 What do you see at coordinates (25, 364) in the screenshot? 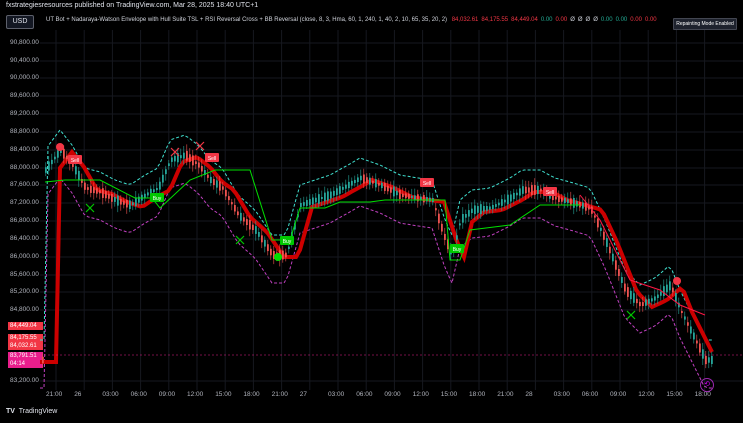
I see `price-tag: 04:14` at bounding box center [25, 364].